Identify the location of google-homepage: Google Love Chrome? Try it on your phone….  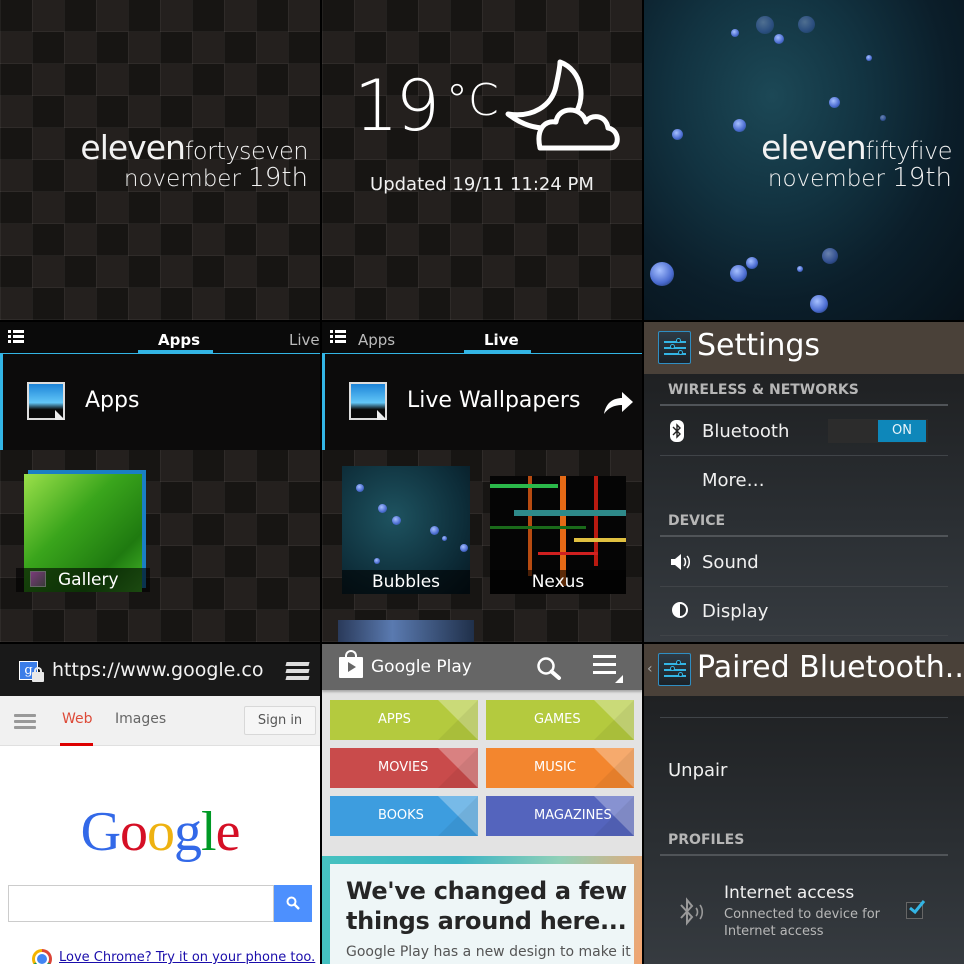
(160, 855).